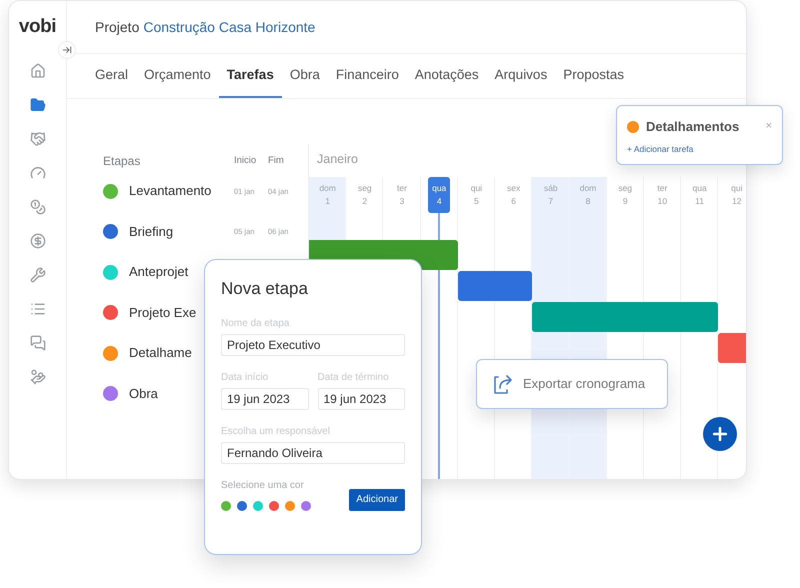  Describe the element at coordinates (367, 76) in the screenshot. I see `tab: Financeiro` at that location.